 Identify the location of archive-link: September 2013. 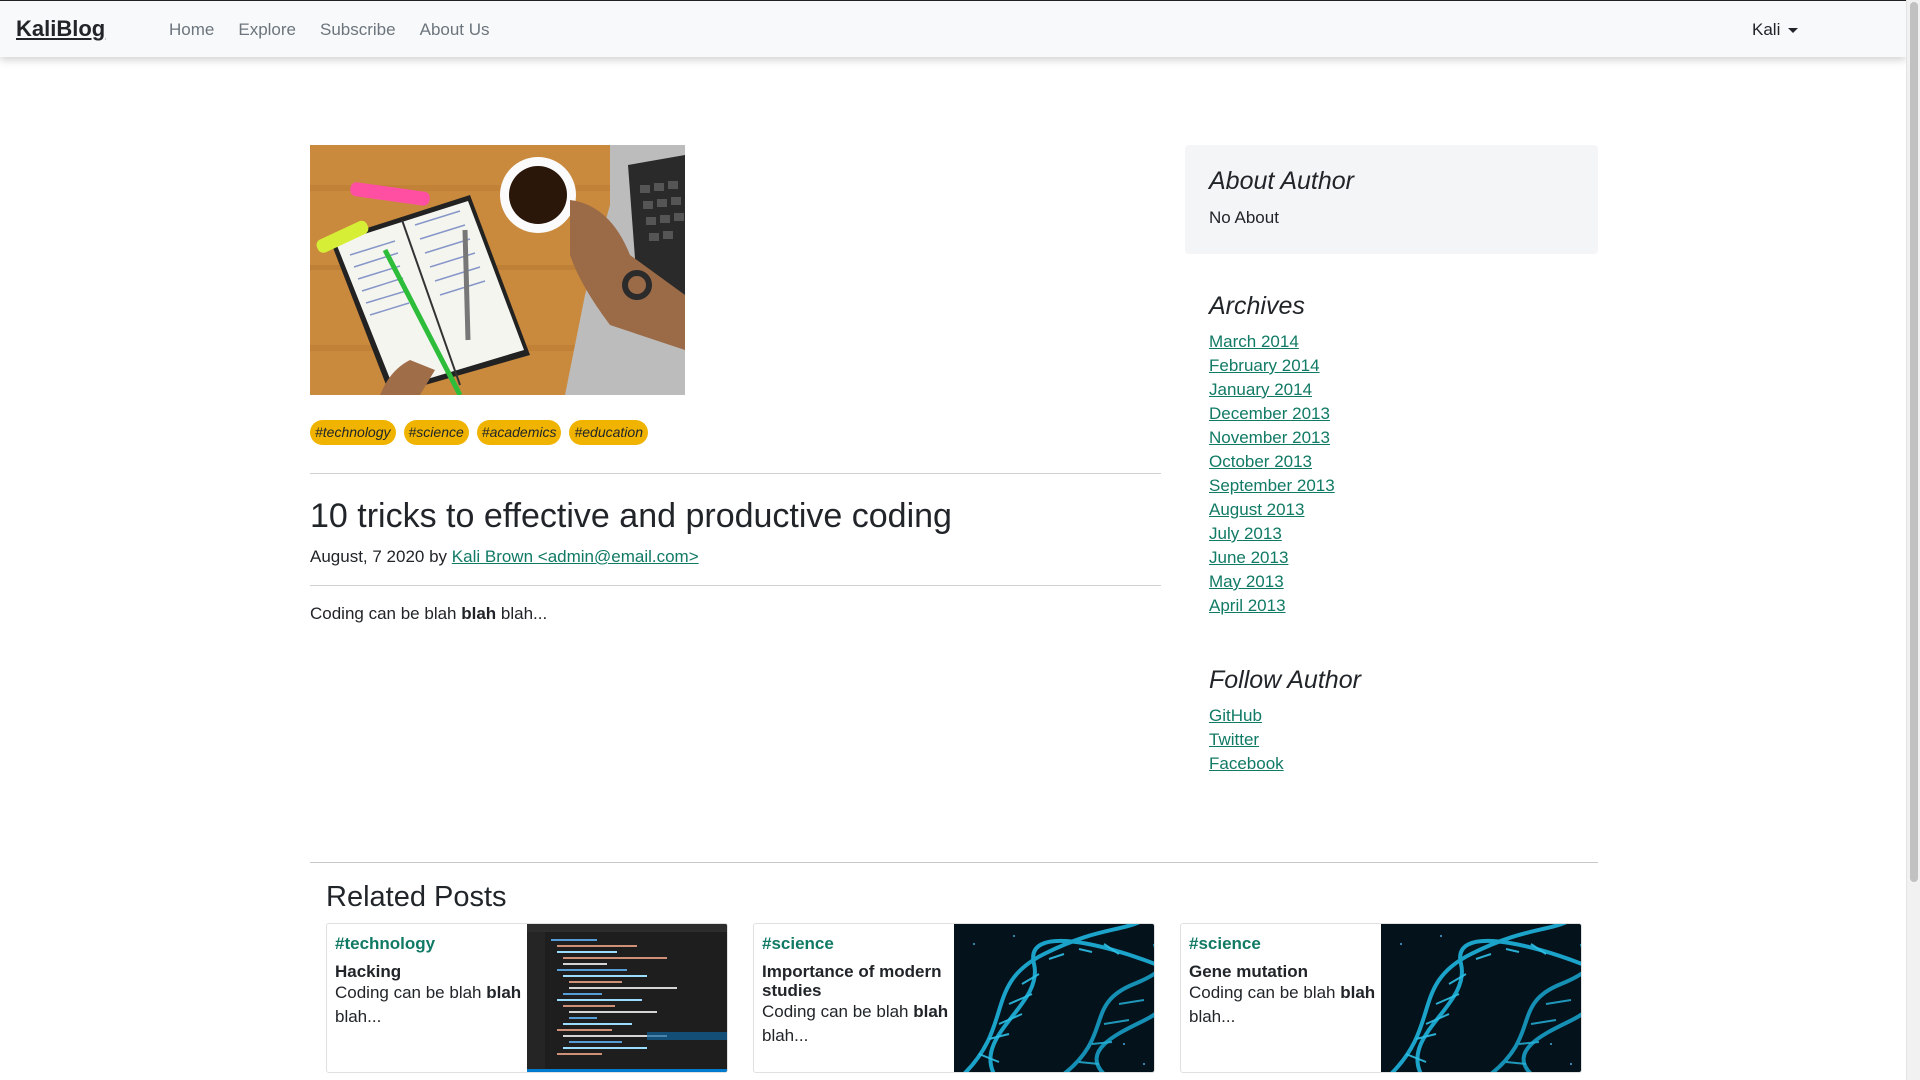
(1272, 485).